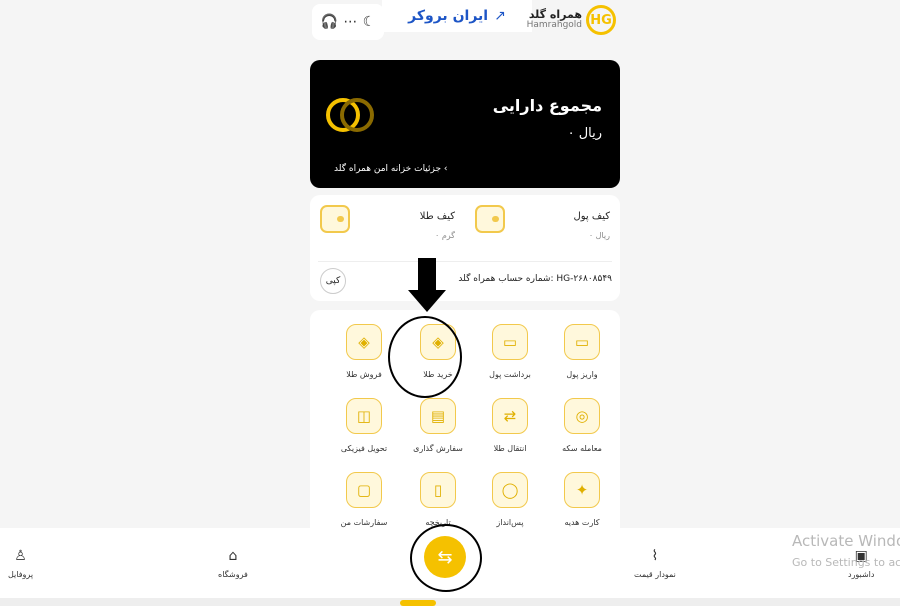  I want to click on action-my-orders: ▢ سفارشات من, so click(364, 499).